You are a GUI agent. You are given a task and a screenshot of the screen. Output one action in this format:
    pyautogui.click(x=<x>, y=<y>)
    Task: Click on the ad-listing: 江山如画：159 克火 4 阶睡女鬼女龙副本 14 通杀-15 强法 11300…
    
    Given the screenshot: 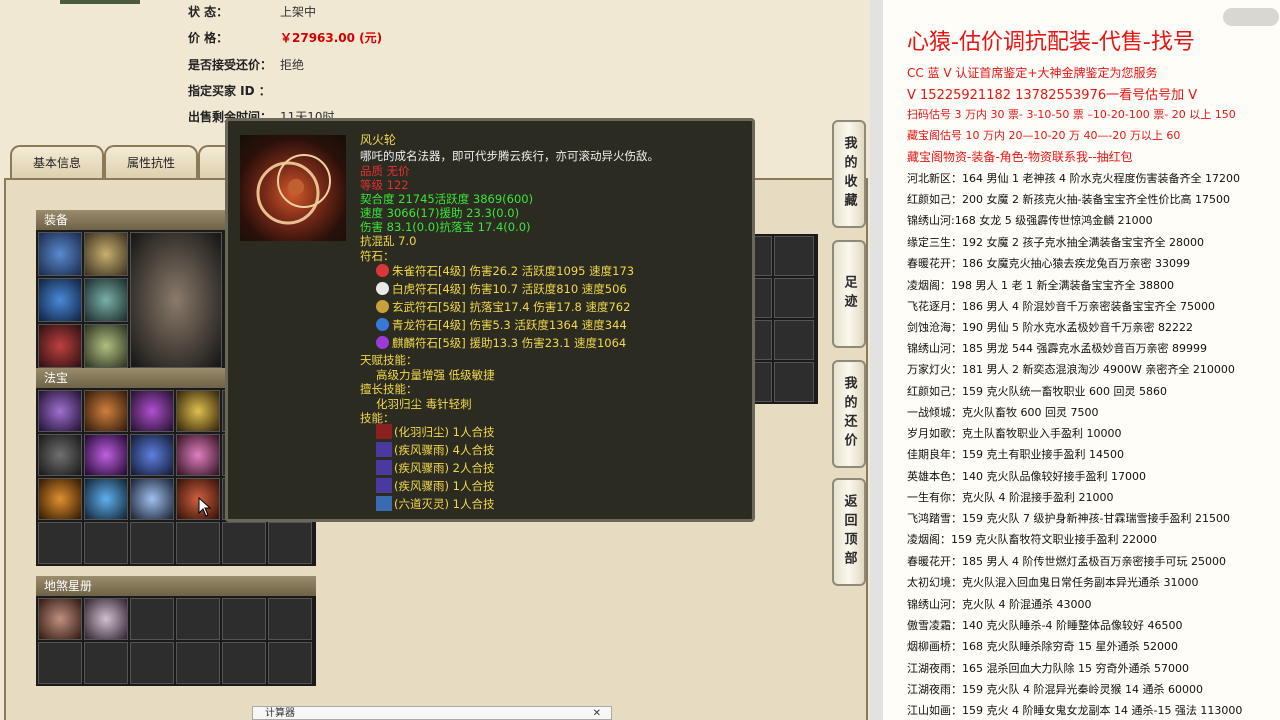 What is the action you would take?
    pyautogui.click(x=1075, y=710)
    